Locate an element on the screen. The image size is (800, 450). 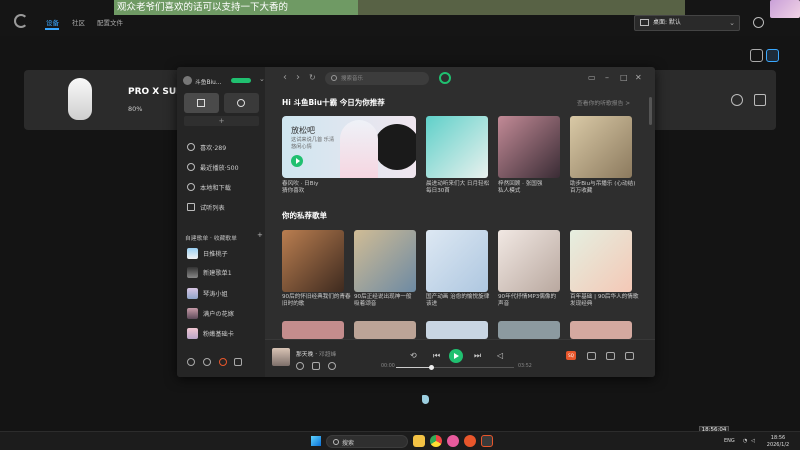
progress-handle is located at coordinates (431, 368).